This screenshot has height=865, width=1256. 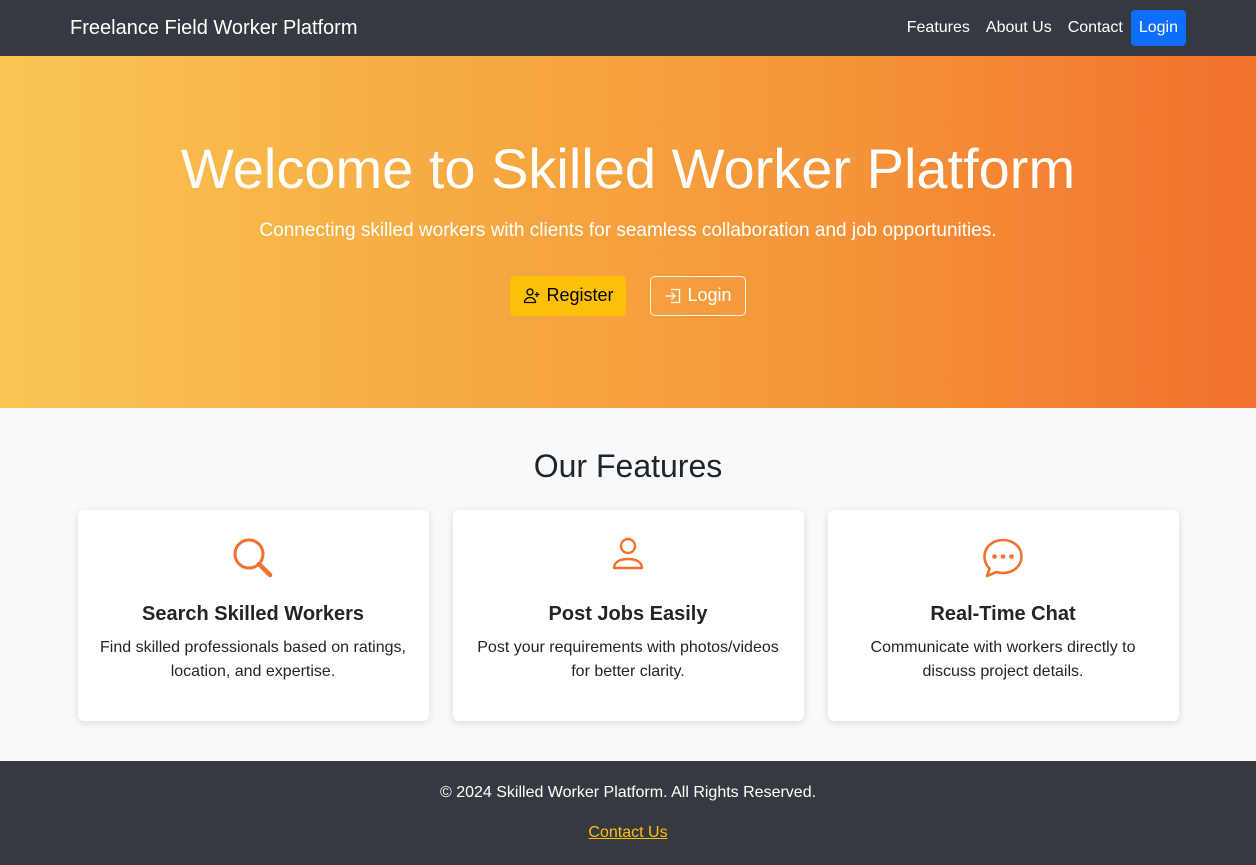 I want to click on person-icon, so click(x=628, y=553).